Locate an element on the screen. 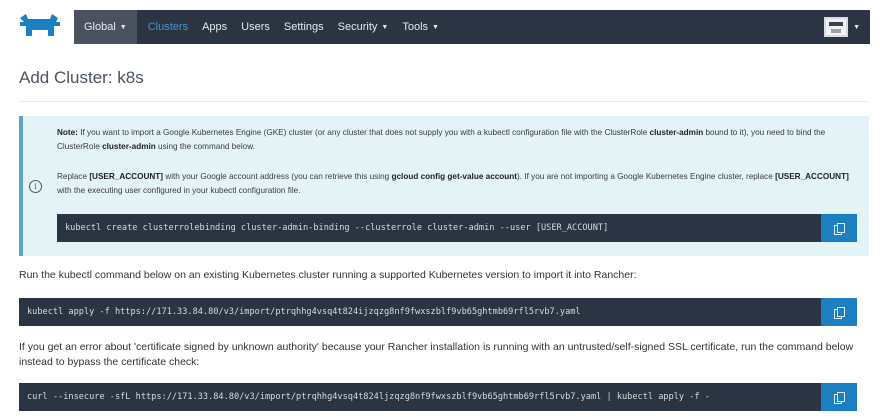 This screenshot has height=420, width=880. user-avatar-icon is located at coordinates (836, 27).